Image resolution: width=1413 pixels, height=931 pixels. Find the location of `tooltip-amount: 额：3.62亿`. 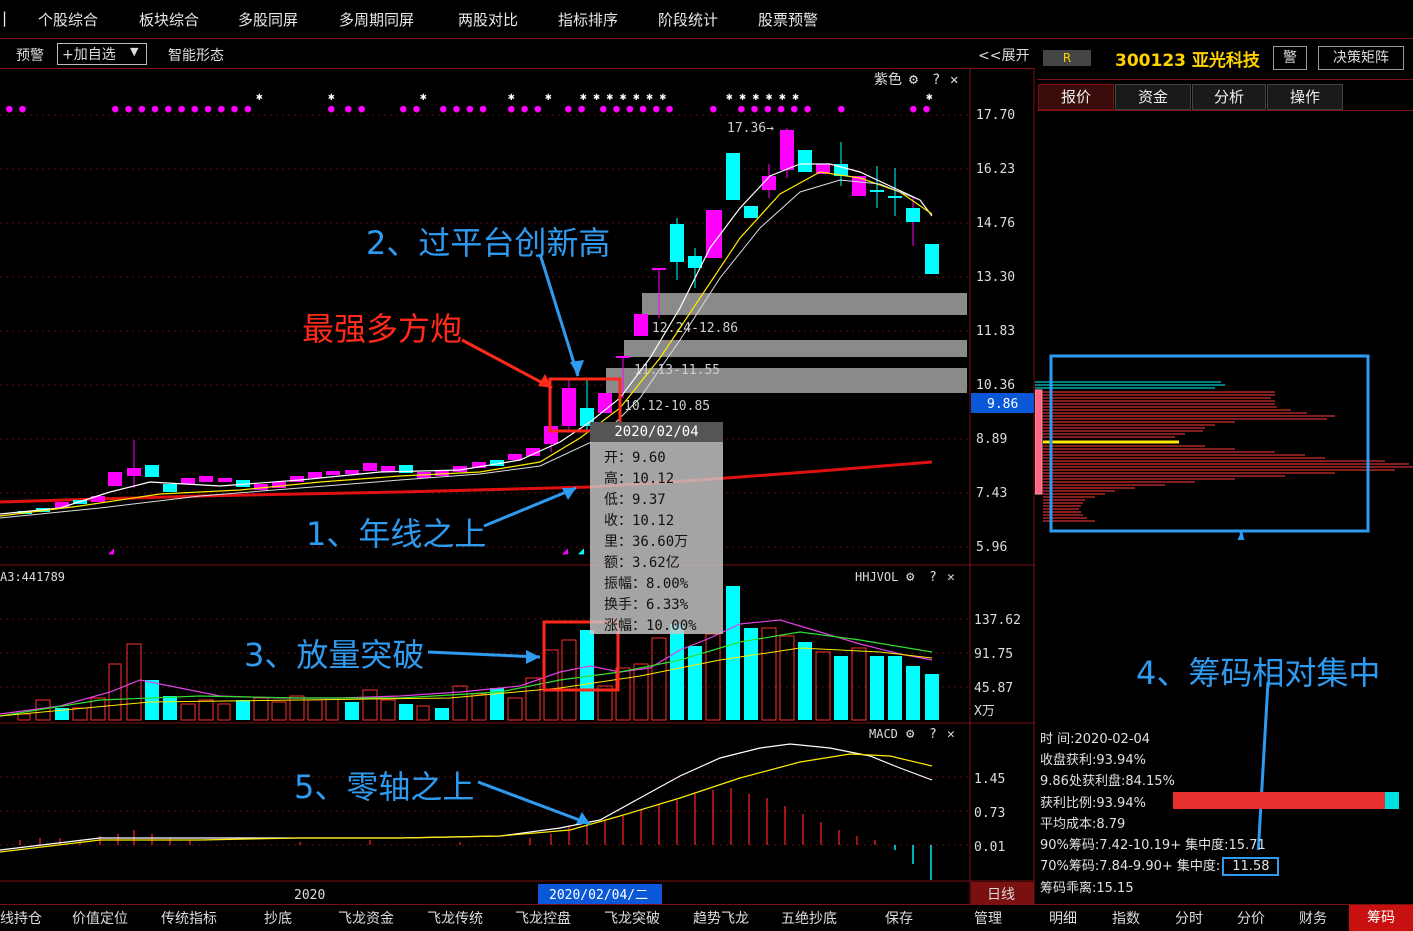

tooltip-amount: 额：3.62亿 is located at coordinates (642, 563).